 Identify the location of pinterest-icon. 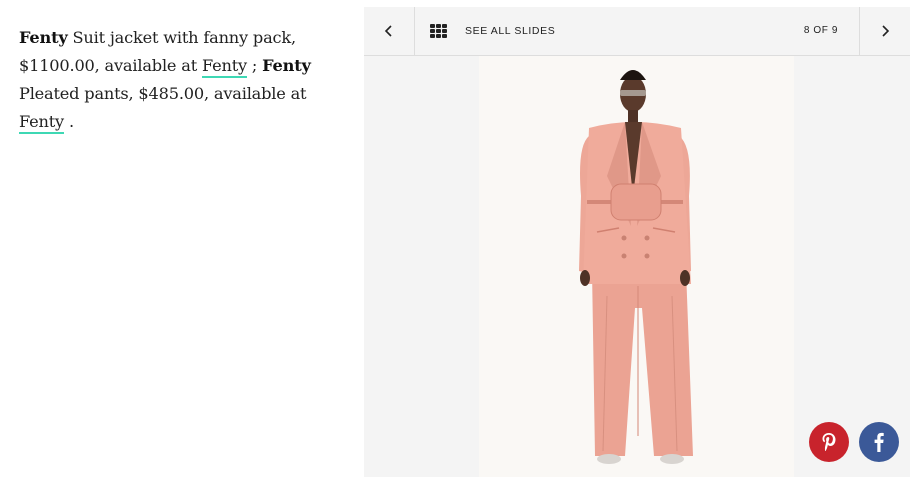
(829, 442).